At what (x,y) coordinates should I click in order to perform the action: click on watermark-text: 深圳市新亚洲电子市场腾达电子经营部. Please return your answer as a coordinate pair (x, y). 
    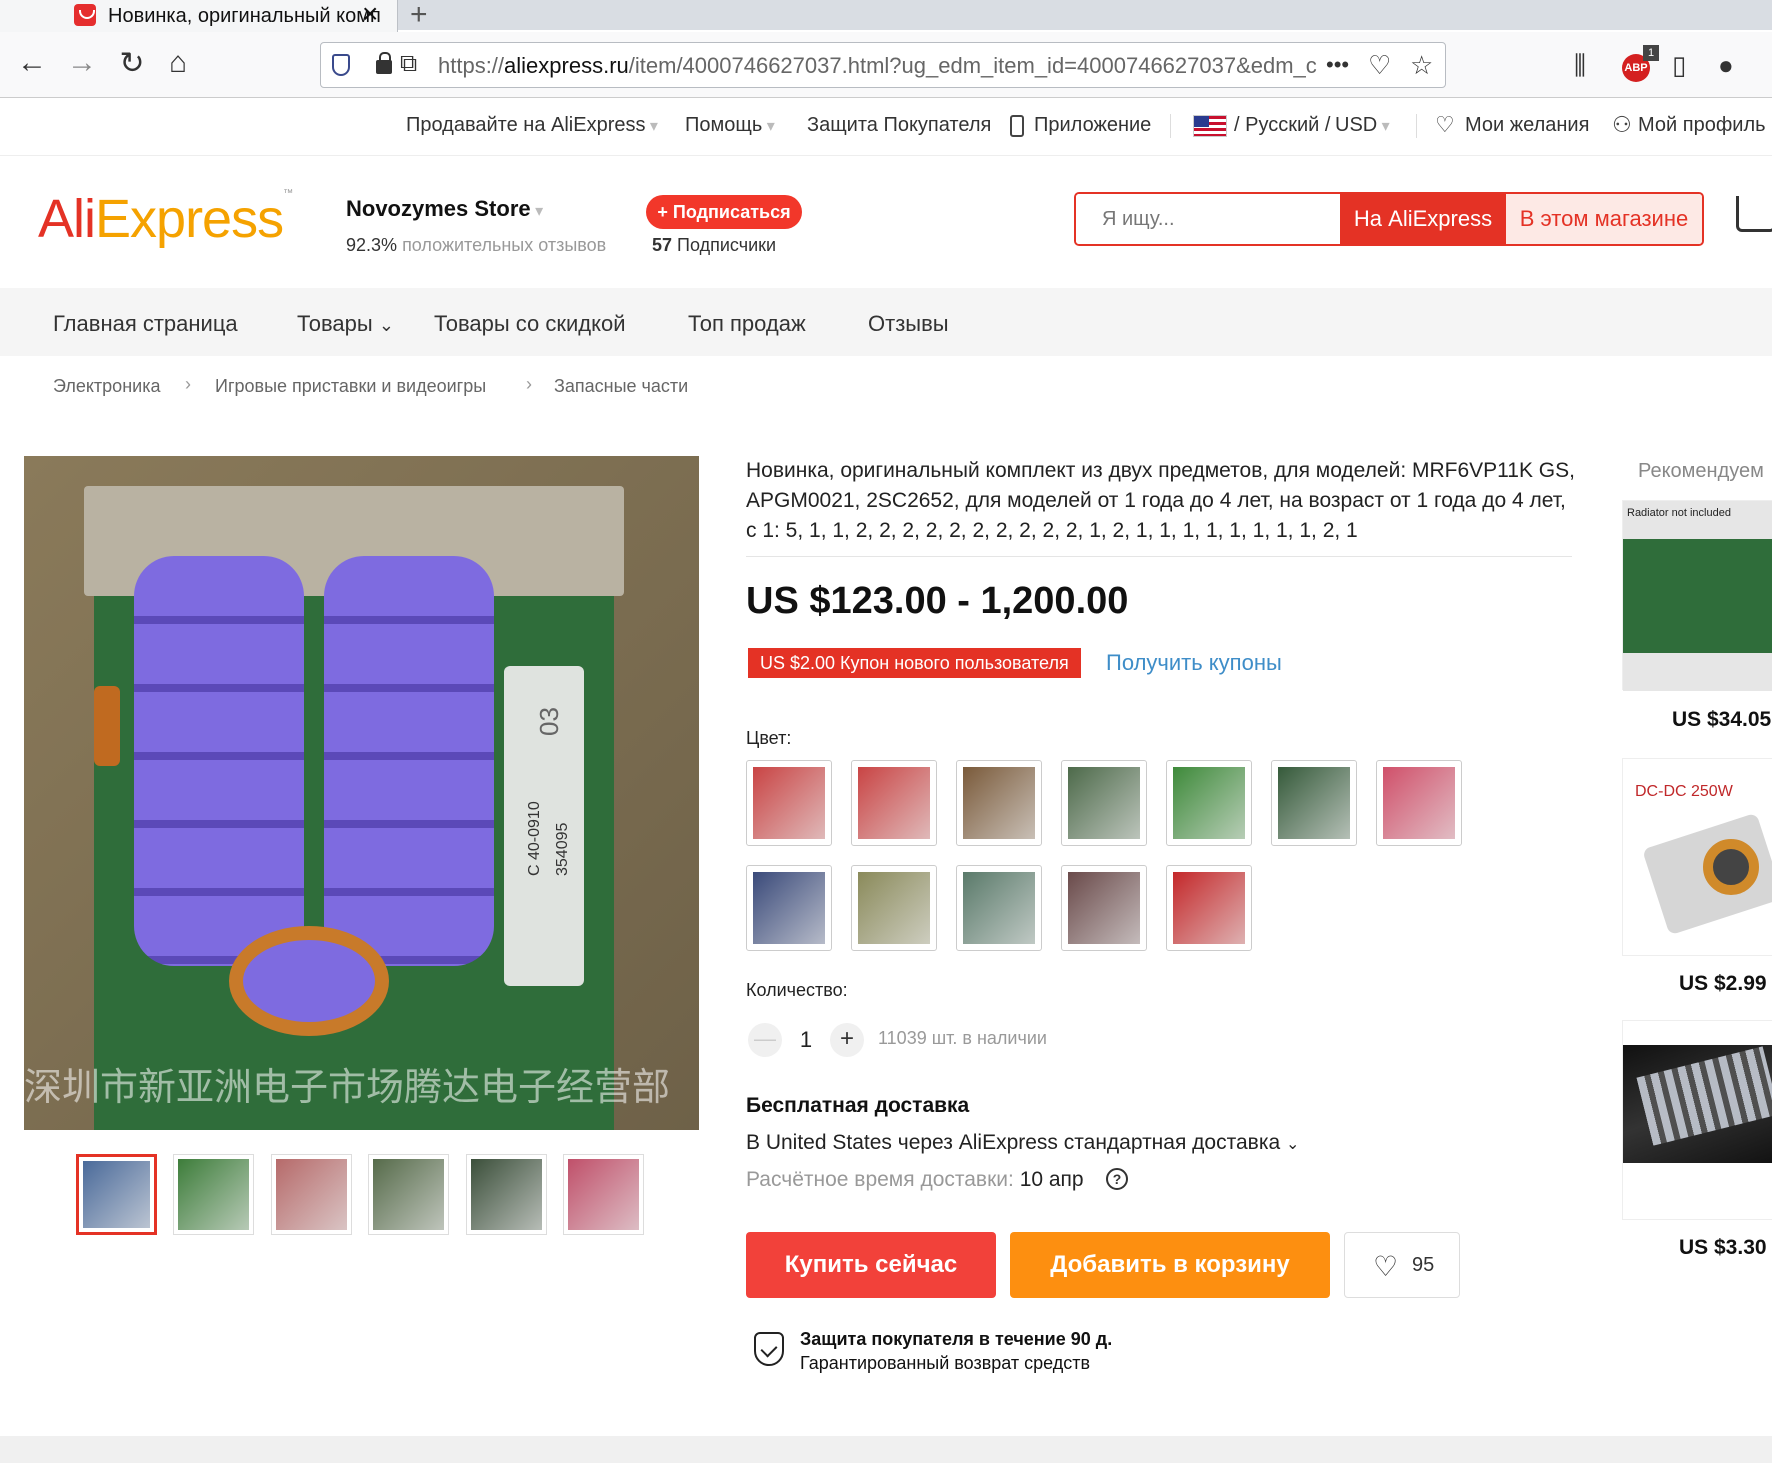
    Looking at the image, I should click on (347, 1088).